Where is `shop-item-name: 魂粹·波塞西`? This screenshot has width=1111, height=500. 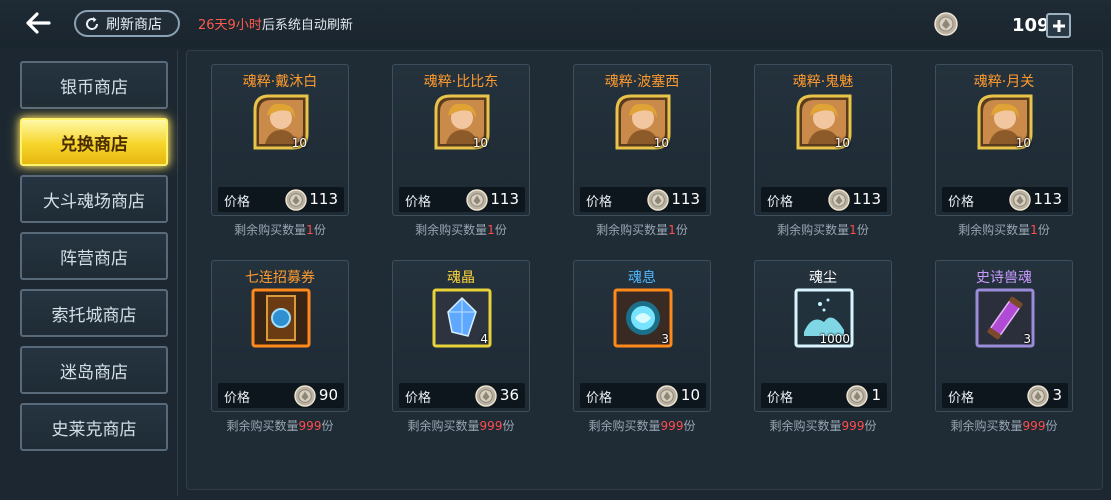 shop-item-name: 魂粹·波塞西 is located at coordinates (642, 82).